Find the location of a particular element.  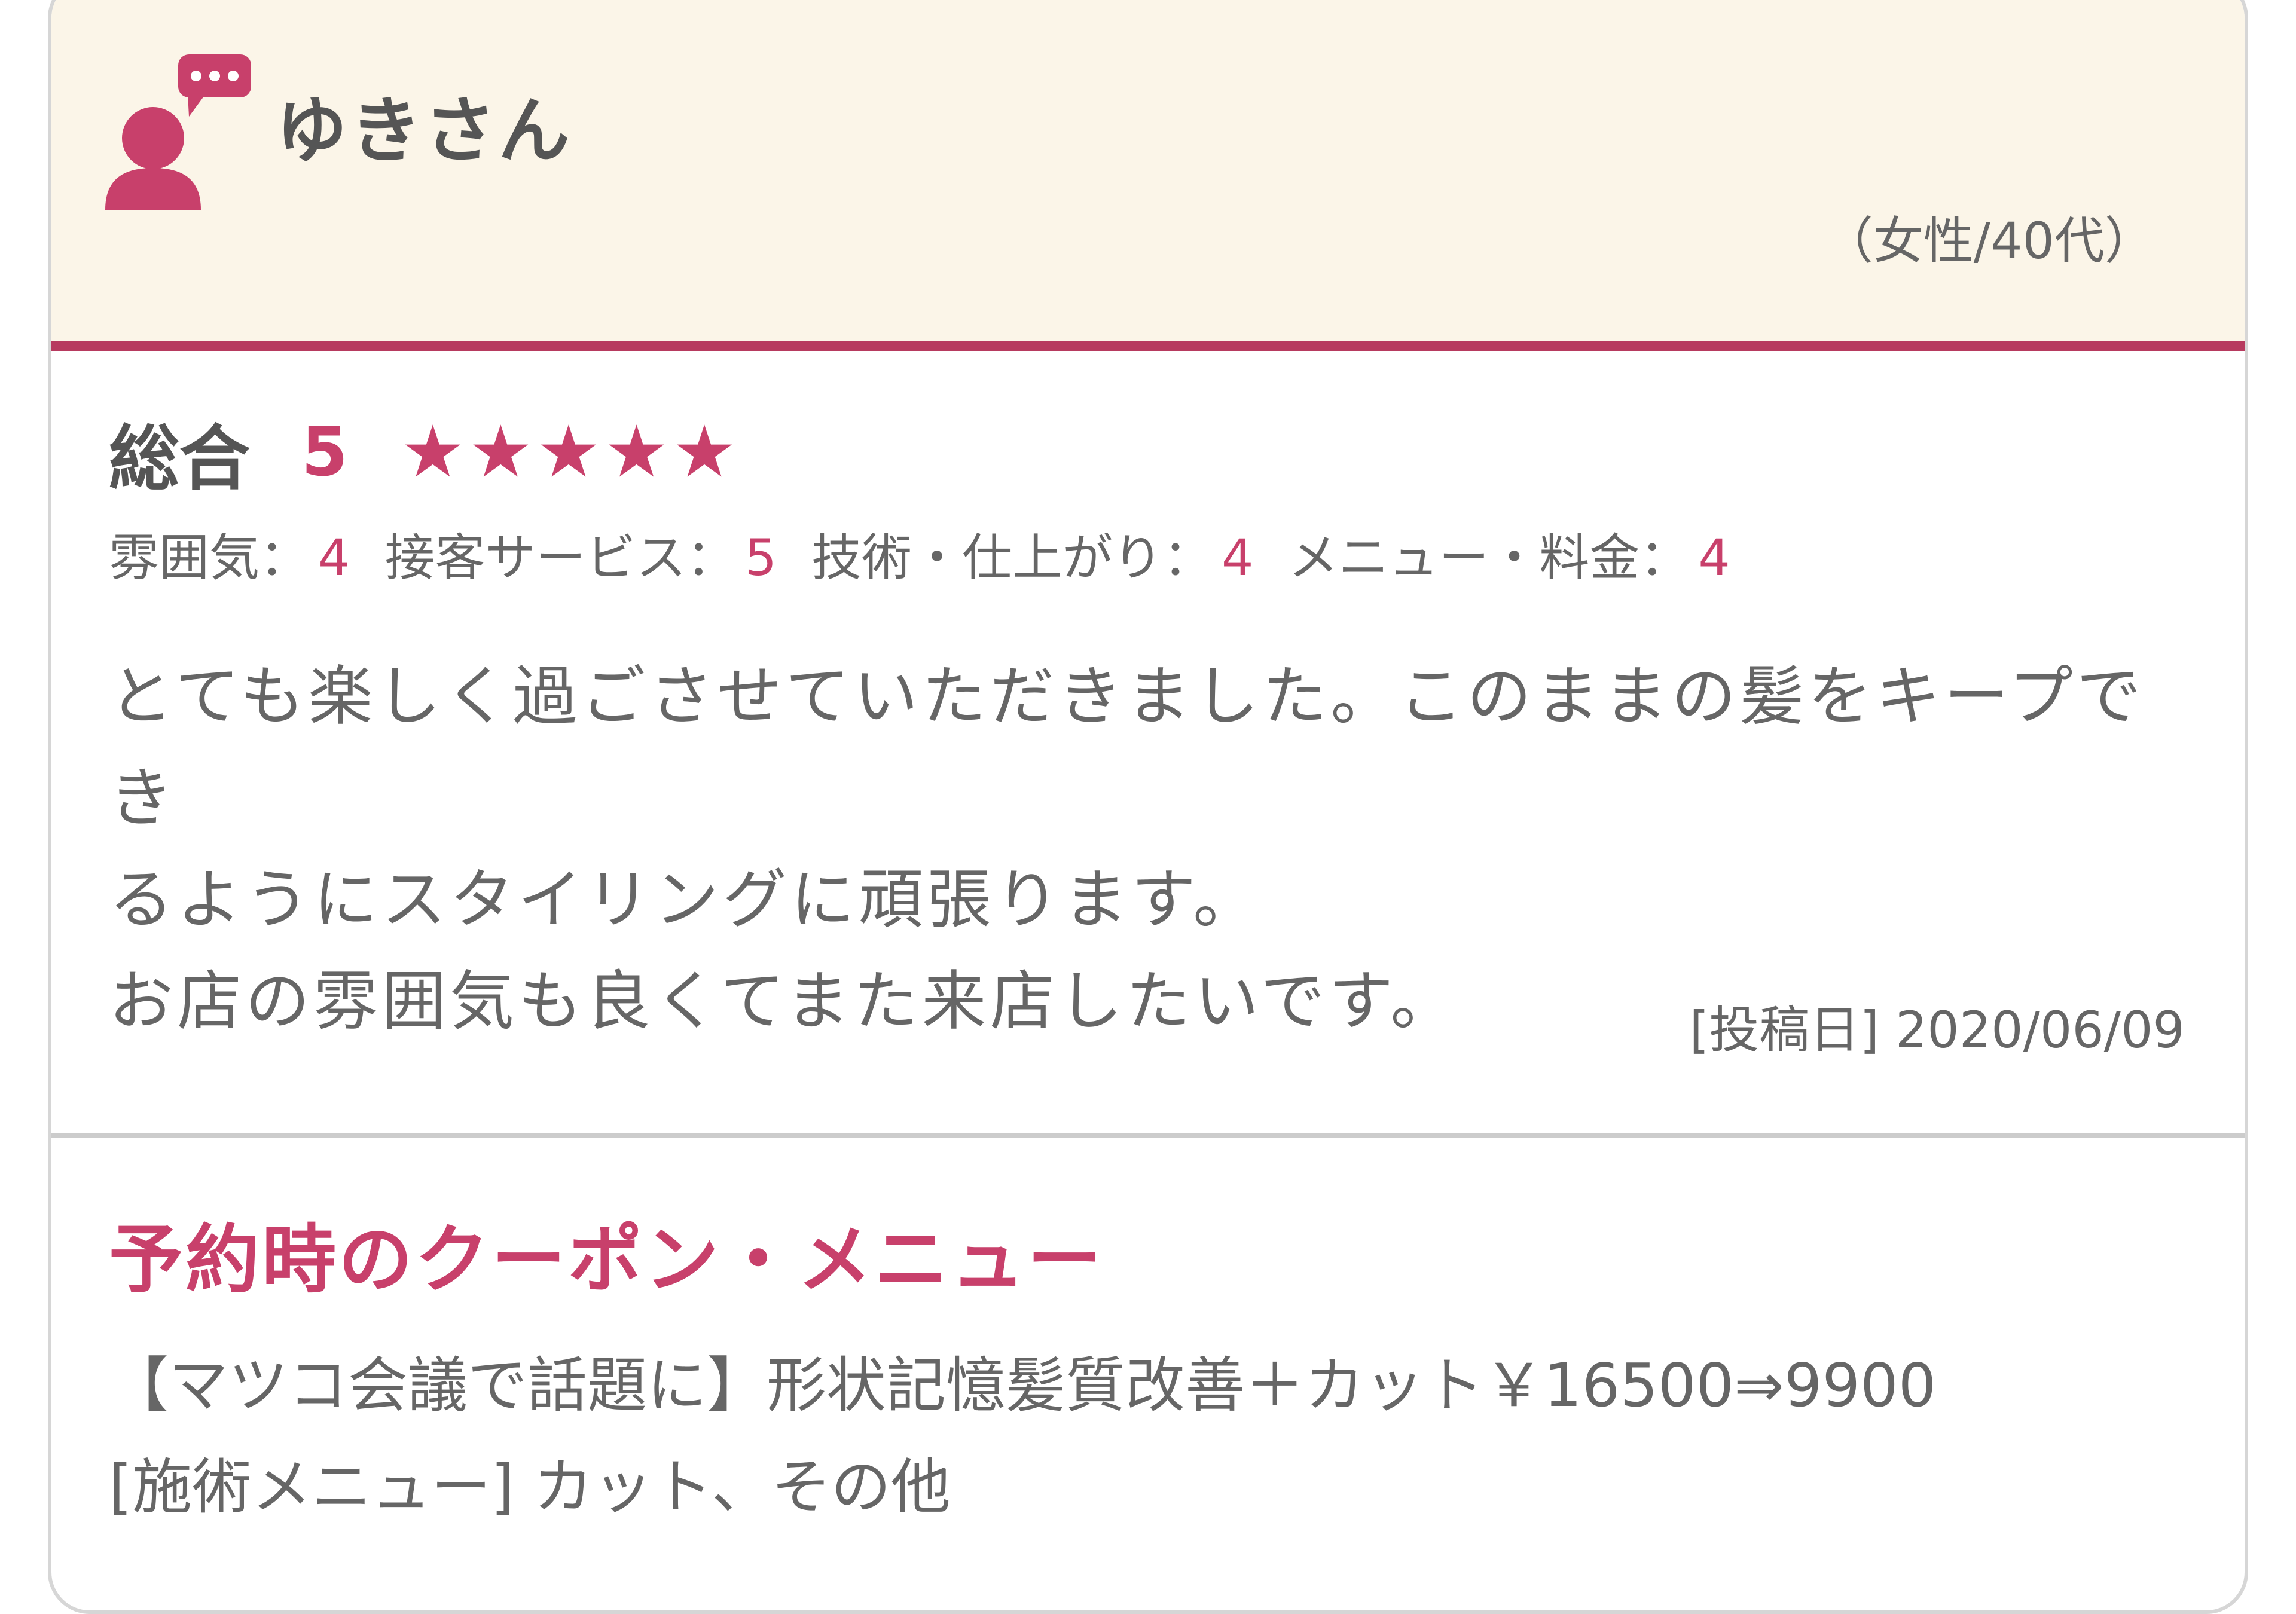

subrating-label: 雰囲気： is located at coordinates (209, 557).